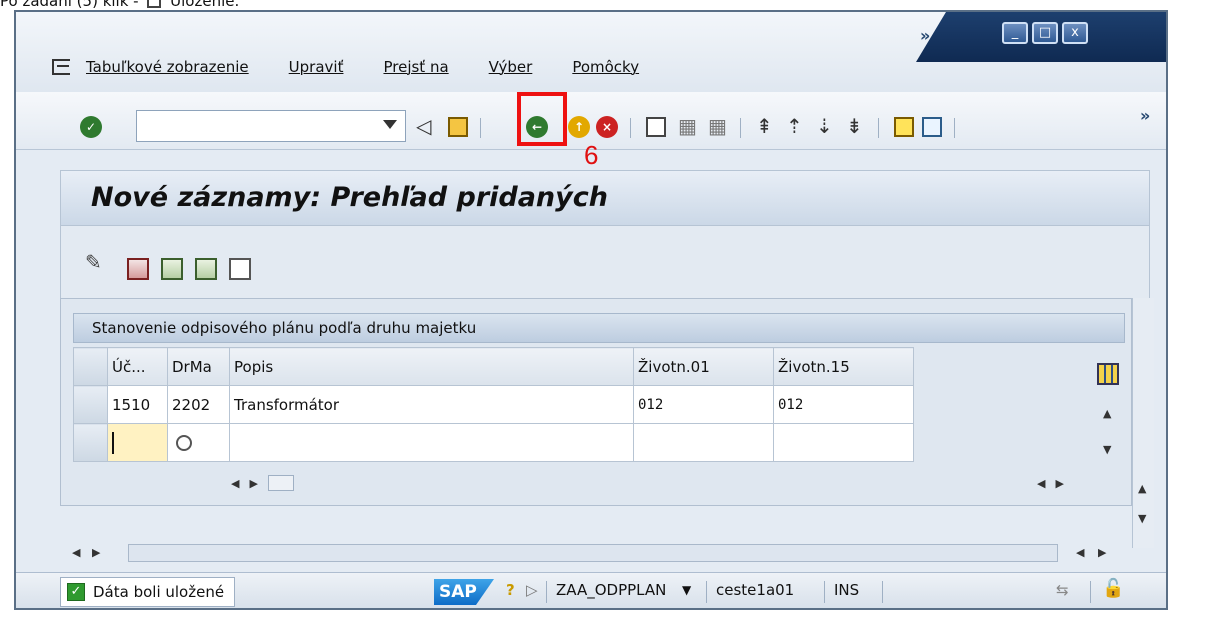  Describe the element at coordinates (846, 590) in the screenshot. I see `insert-mode: INS` at that location.